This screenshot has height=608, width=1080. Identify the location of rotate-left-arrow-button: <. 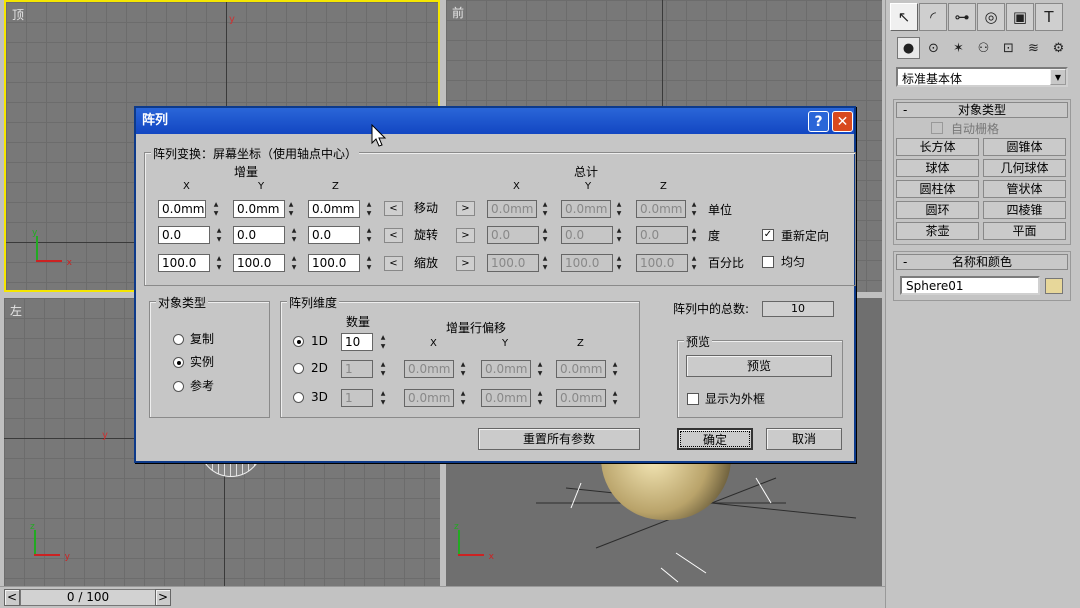
(393, 235).